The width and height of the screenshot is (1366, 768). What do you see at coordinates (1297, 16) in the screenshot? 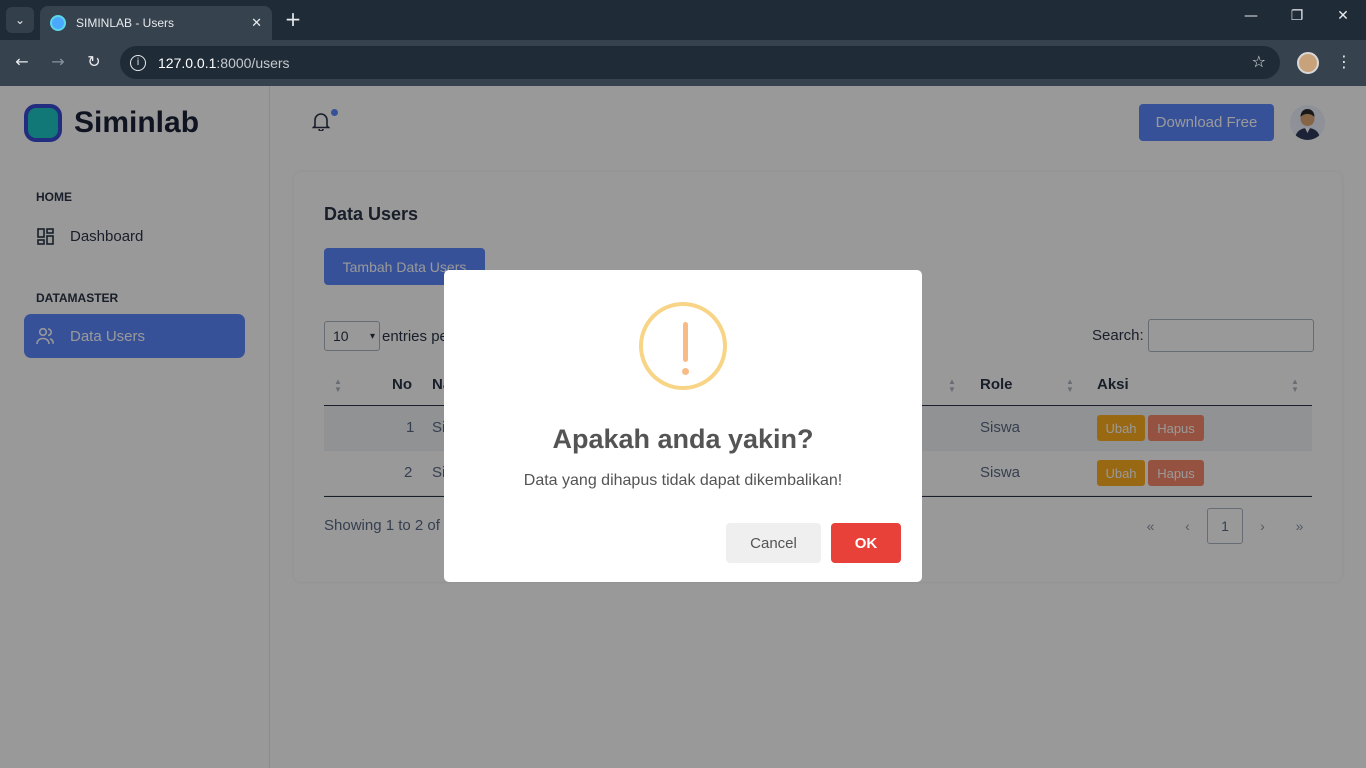
I see `restore-icon: ❐` at bounding box center [1297, 16].